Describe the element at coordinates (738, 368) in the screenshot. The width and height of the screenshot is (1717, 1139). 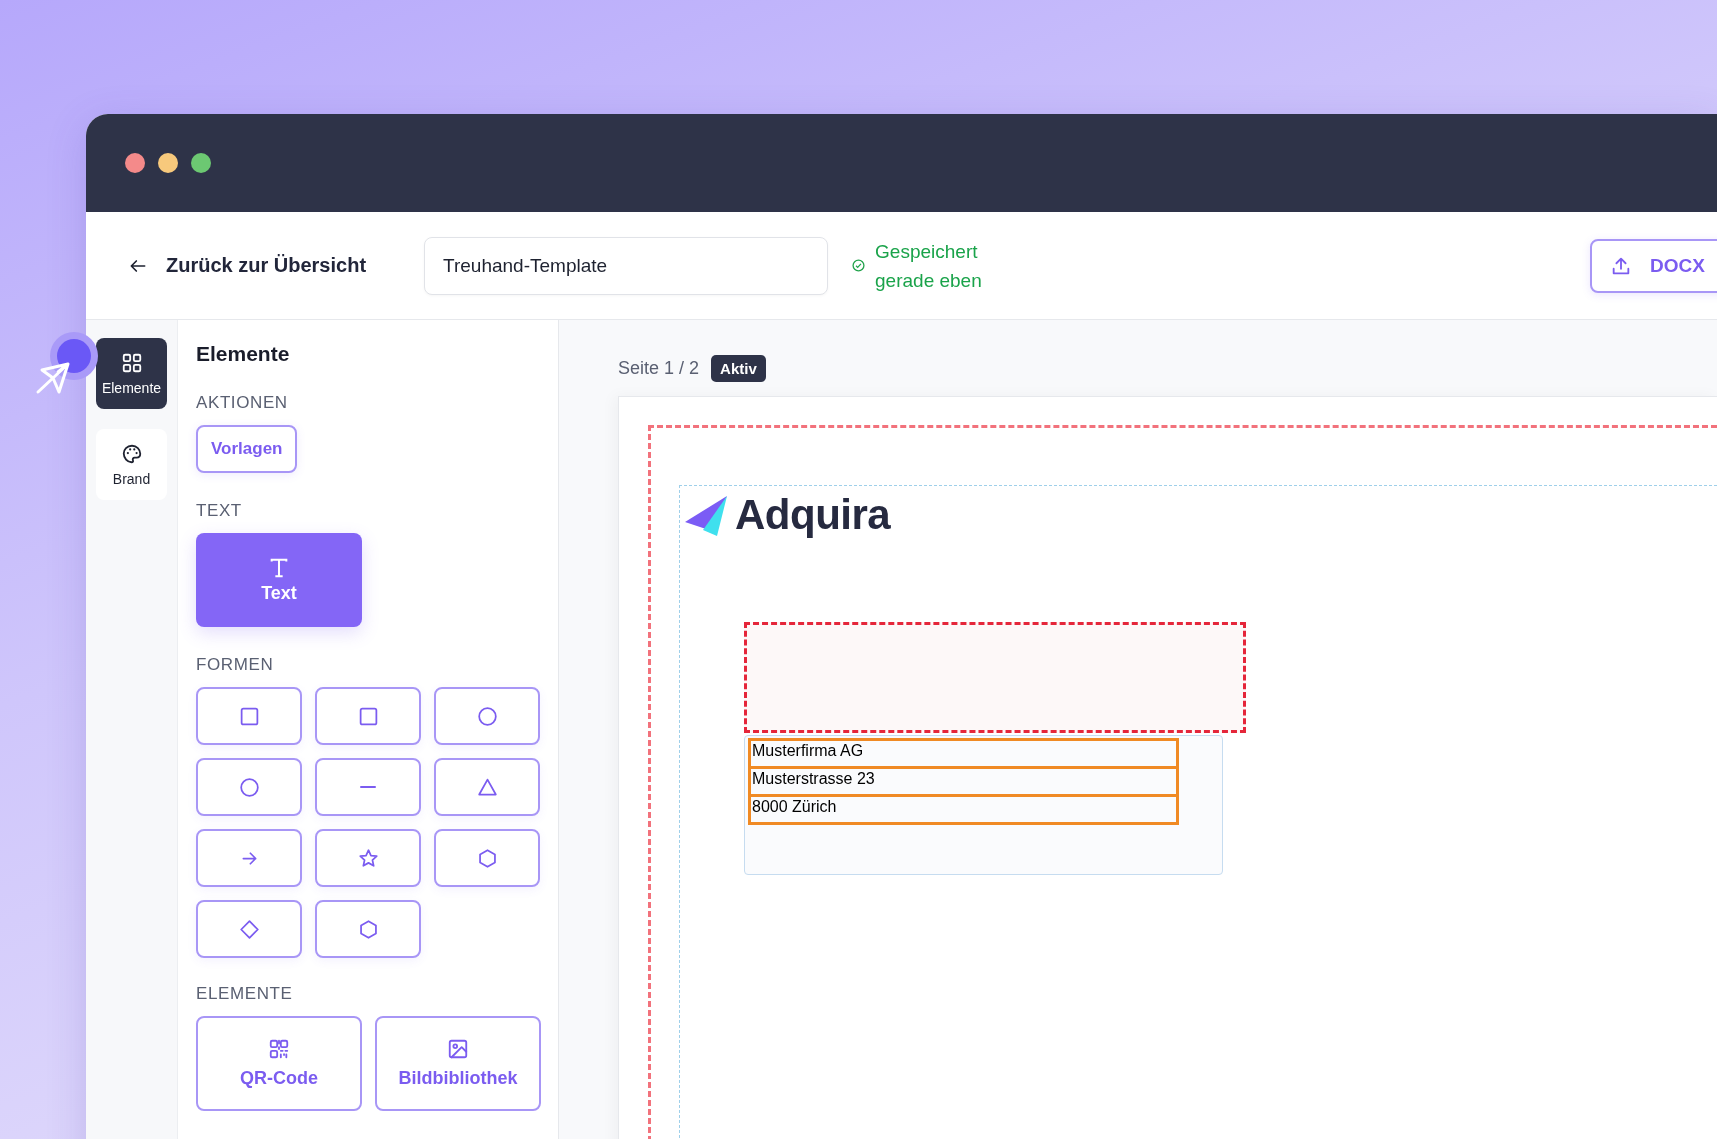
I see `status-badge: Aktiv` at that location.